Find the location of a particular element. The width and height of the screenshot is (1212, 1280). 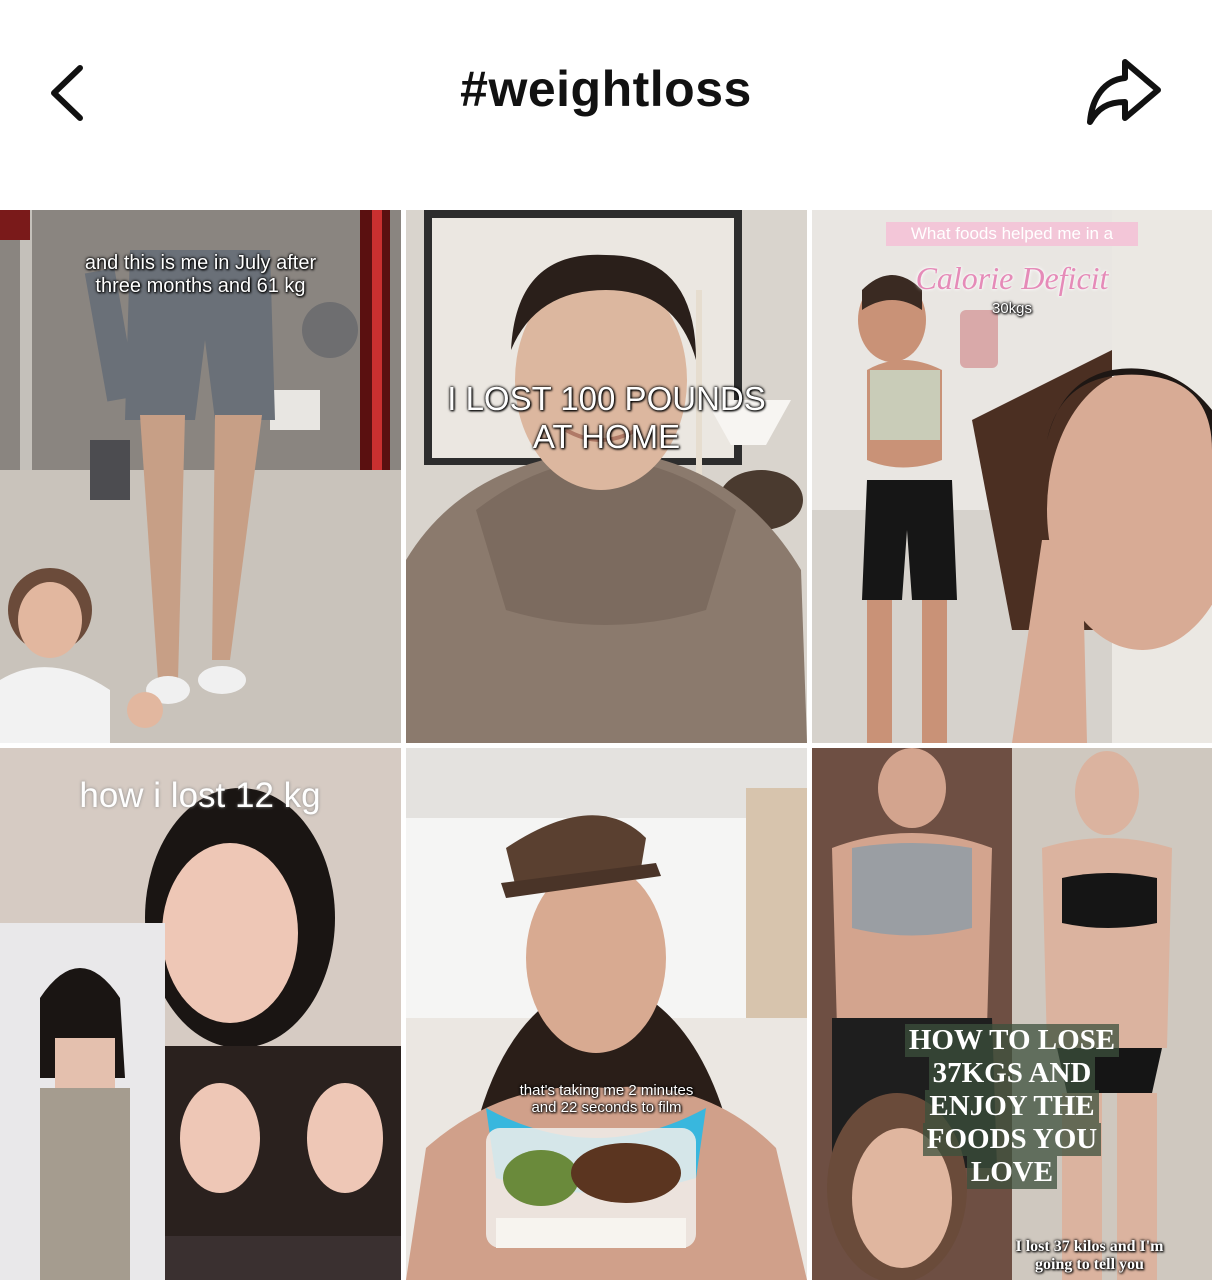

top-bar: #weightloss is located at coordinates (606, 95).